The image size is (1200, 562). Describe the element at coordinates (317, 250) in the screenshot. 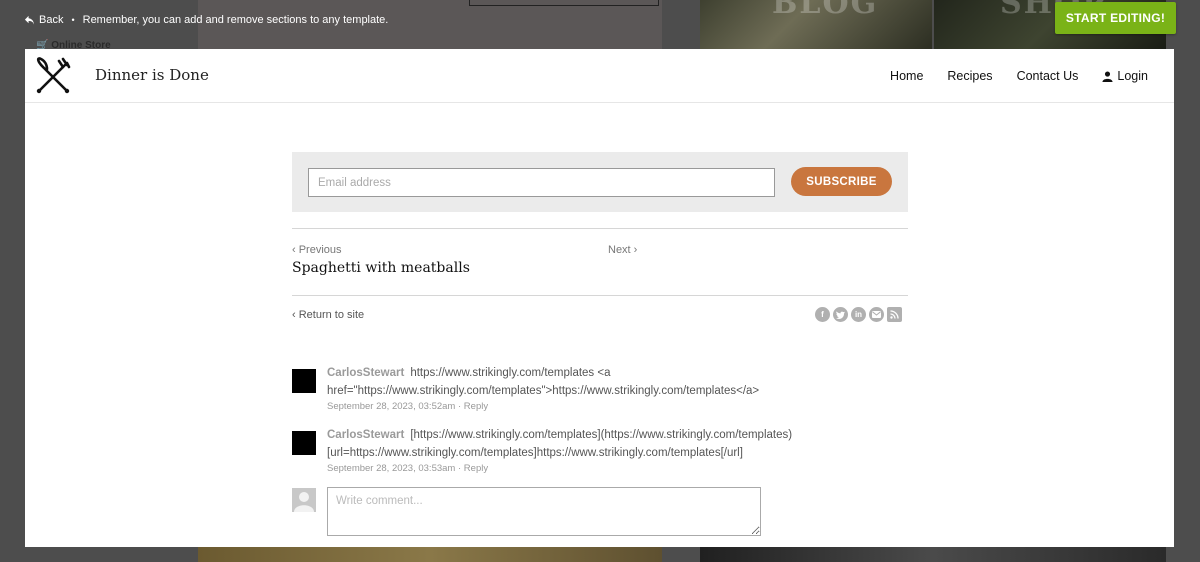

I see `previous-post-link: ‹ Previous` at that location.